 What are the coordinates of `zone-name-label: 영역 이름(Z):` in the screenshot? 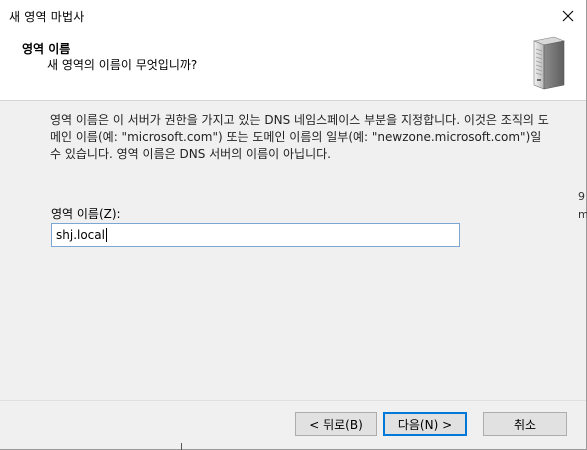 It's located at (86, 214).